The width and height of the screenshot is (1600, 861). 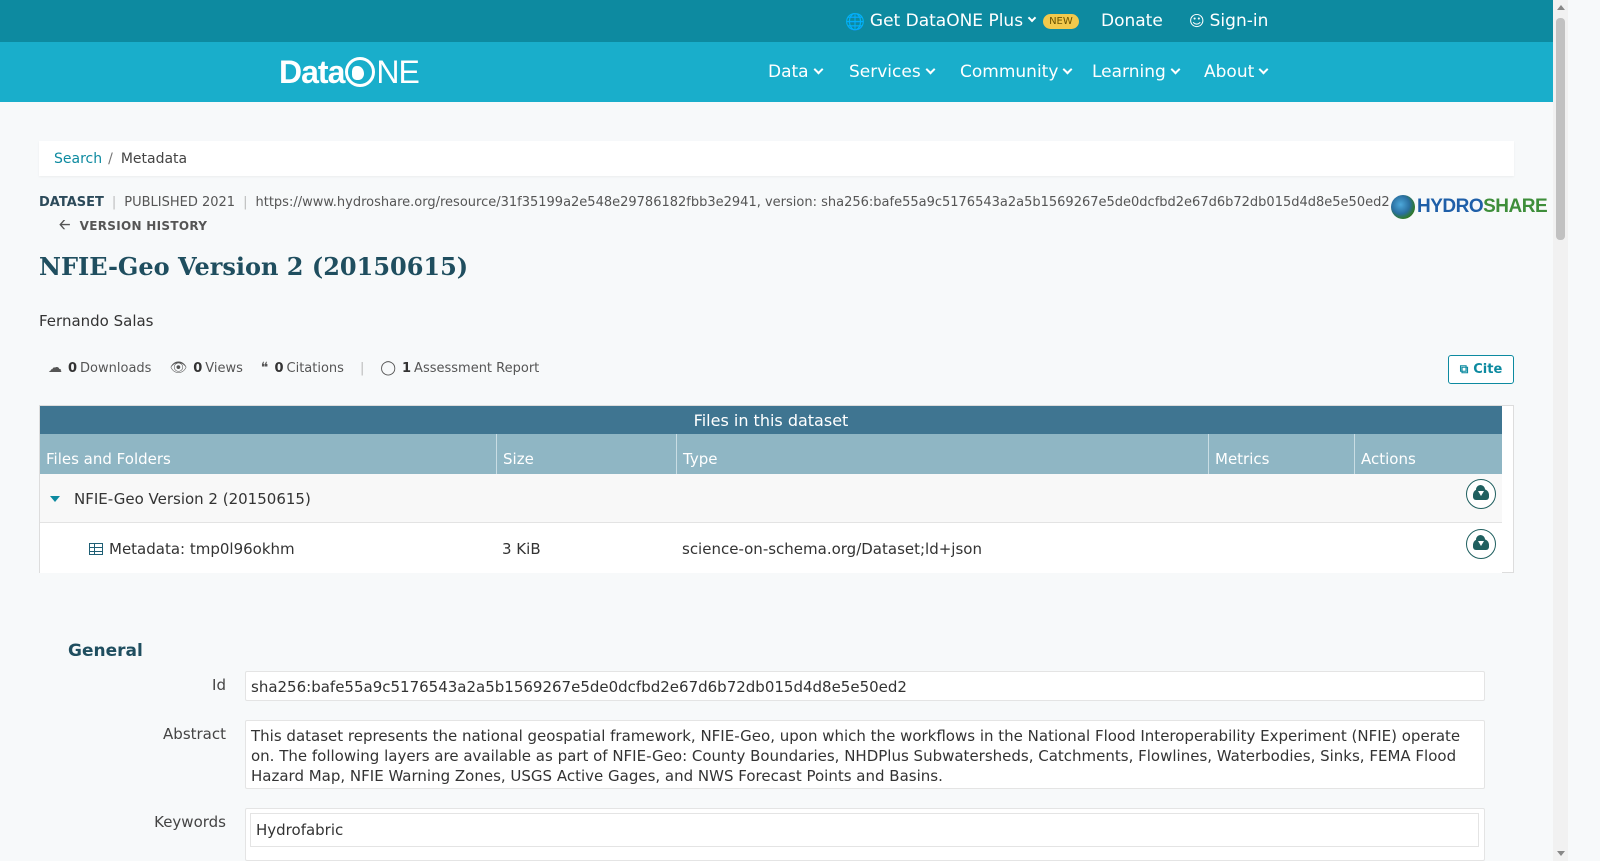 I want to click on donate-link: Donate, so click(x=1132, y=21).